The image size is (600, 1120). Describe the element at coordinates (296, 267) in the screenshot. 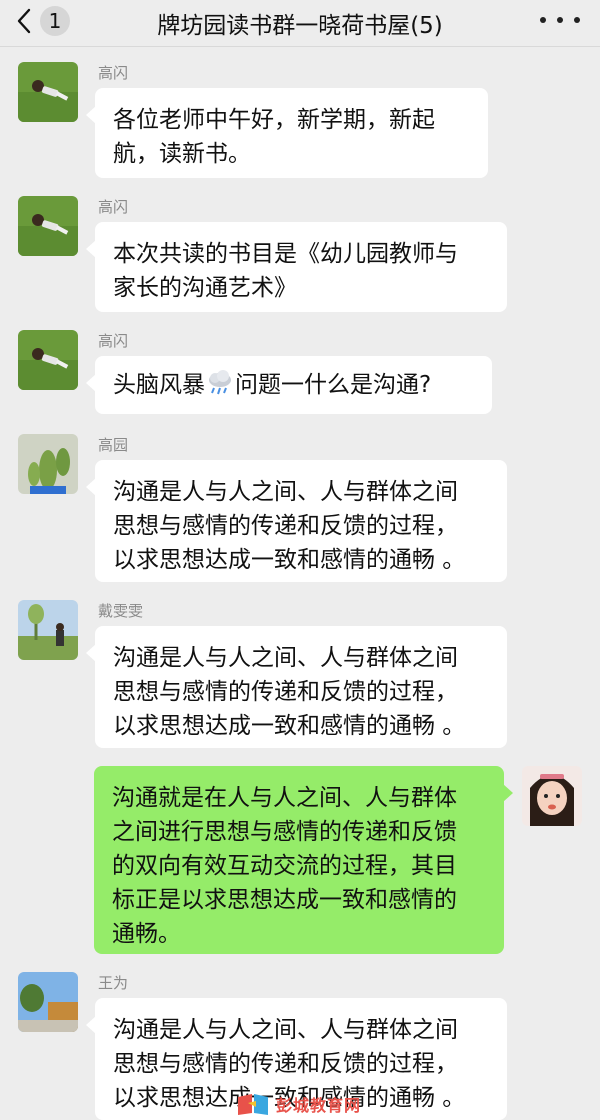

I see `message-bubble: 本次共读的书目是《幼儿园教师与 家长的沟通艺术》` at that location.